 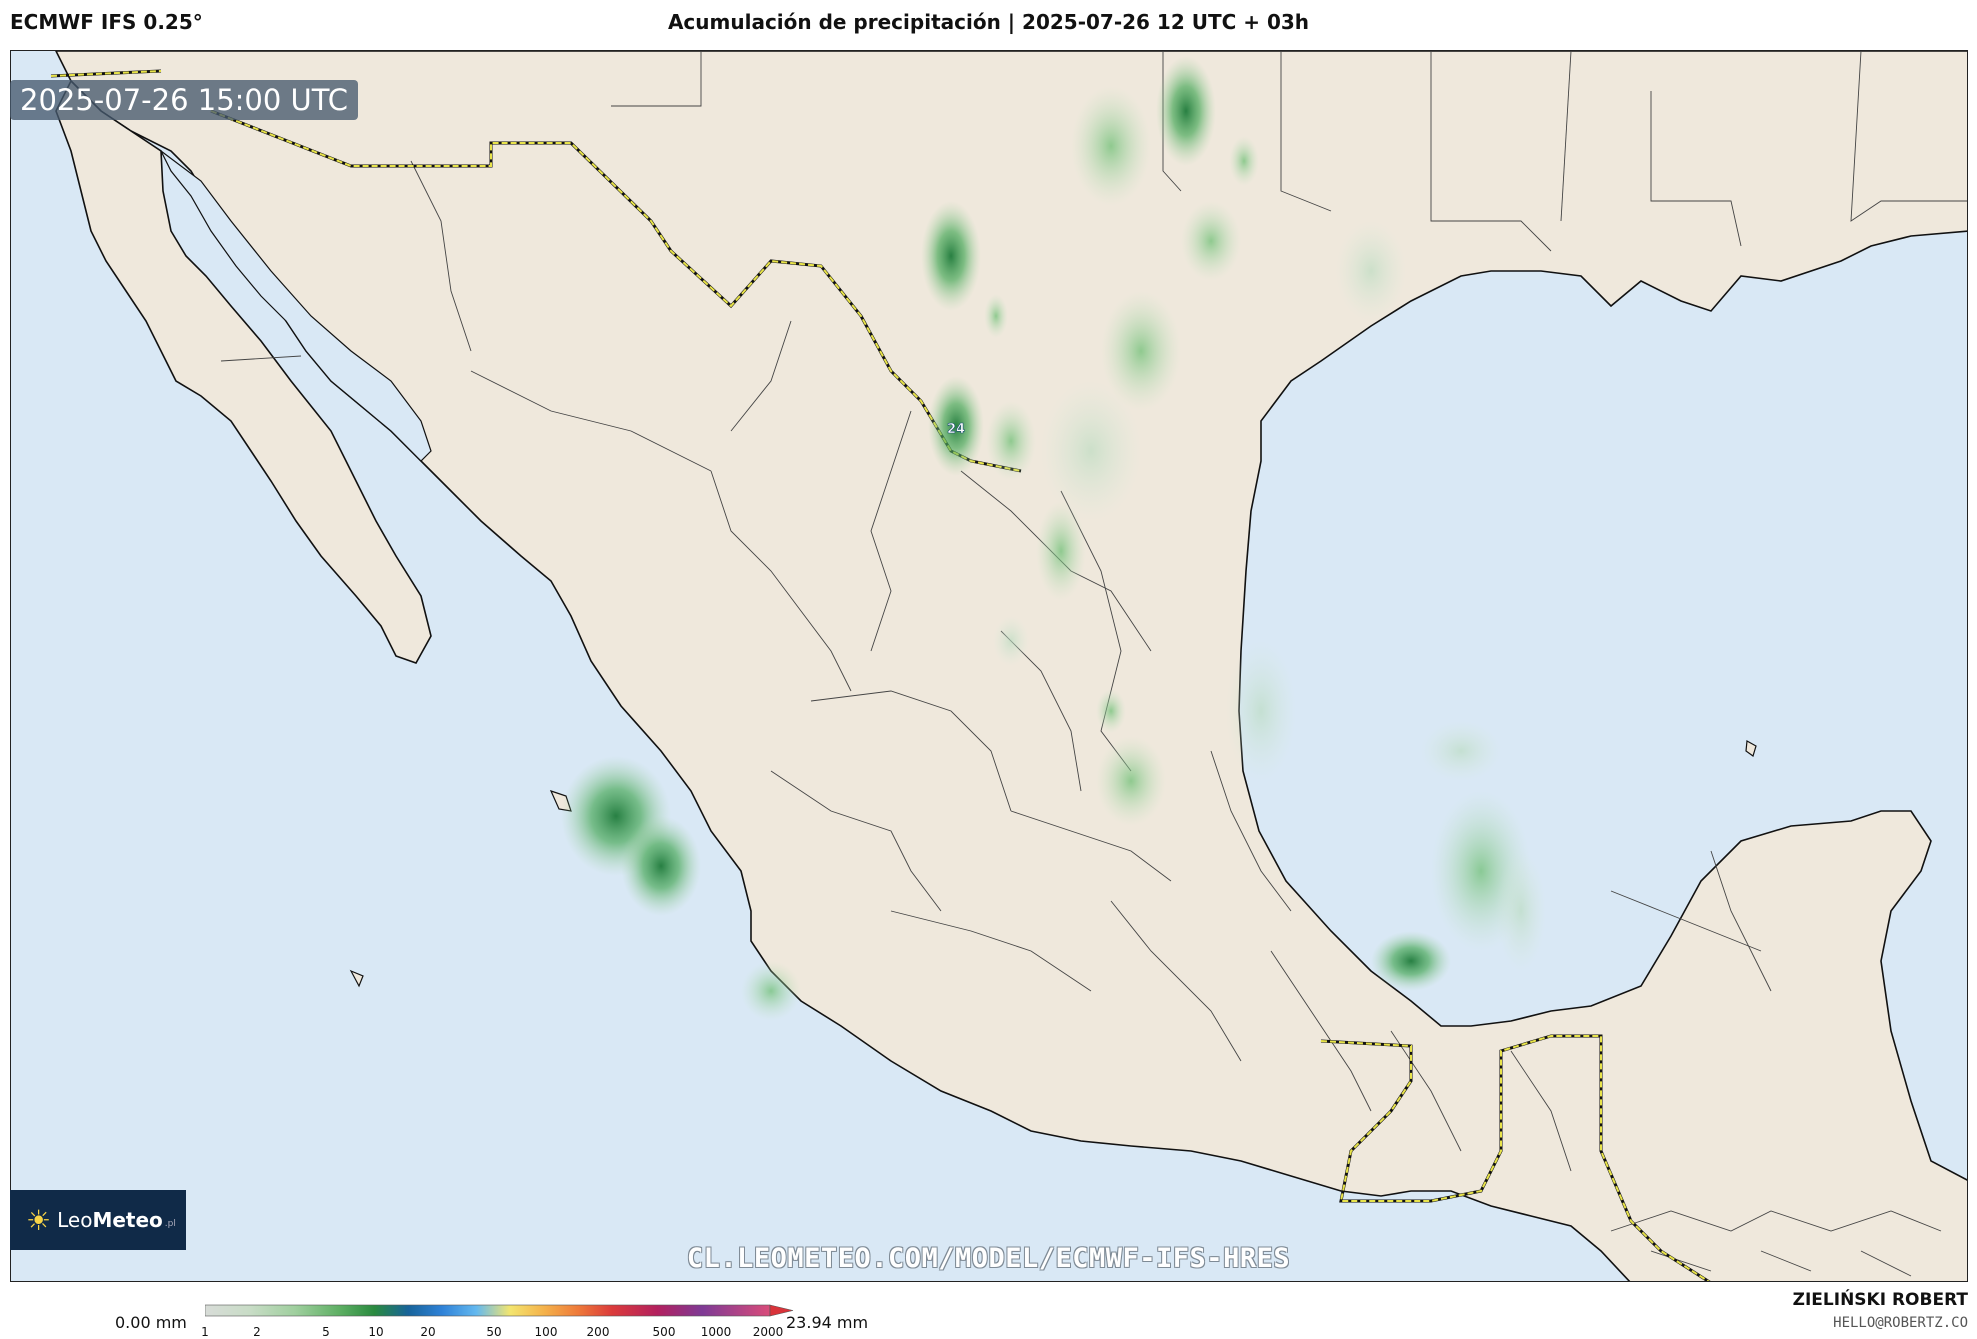 What do you see at coordinates (326, 1332) in the screenshot?
I see `colorbar-tick: 5` at bounding box center [326, 1332].